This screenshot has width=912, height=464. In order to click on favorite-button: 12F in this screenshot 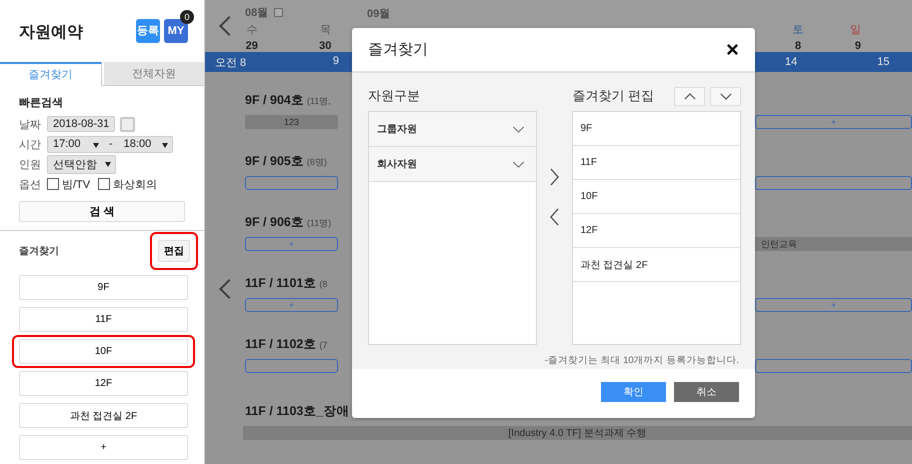, I will do `click(103, 383)`.